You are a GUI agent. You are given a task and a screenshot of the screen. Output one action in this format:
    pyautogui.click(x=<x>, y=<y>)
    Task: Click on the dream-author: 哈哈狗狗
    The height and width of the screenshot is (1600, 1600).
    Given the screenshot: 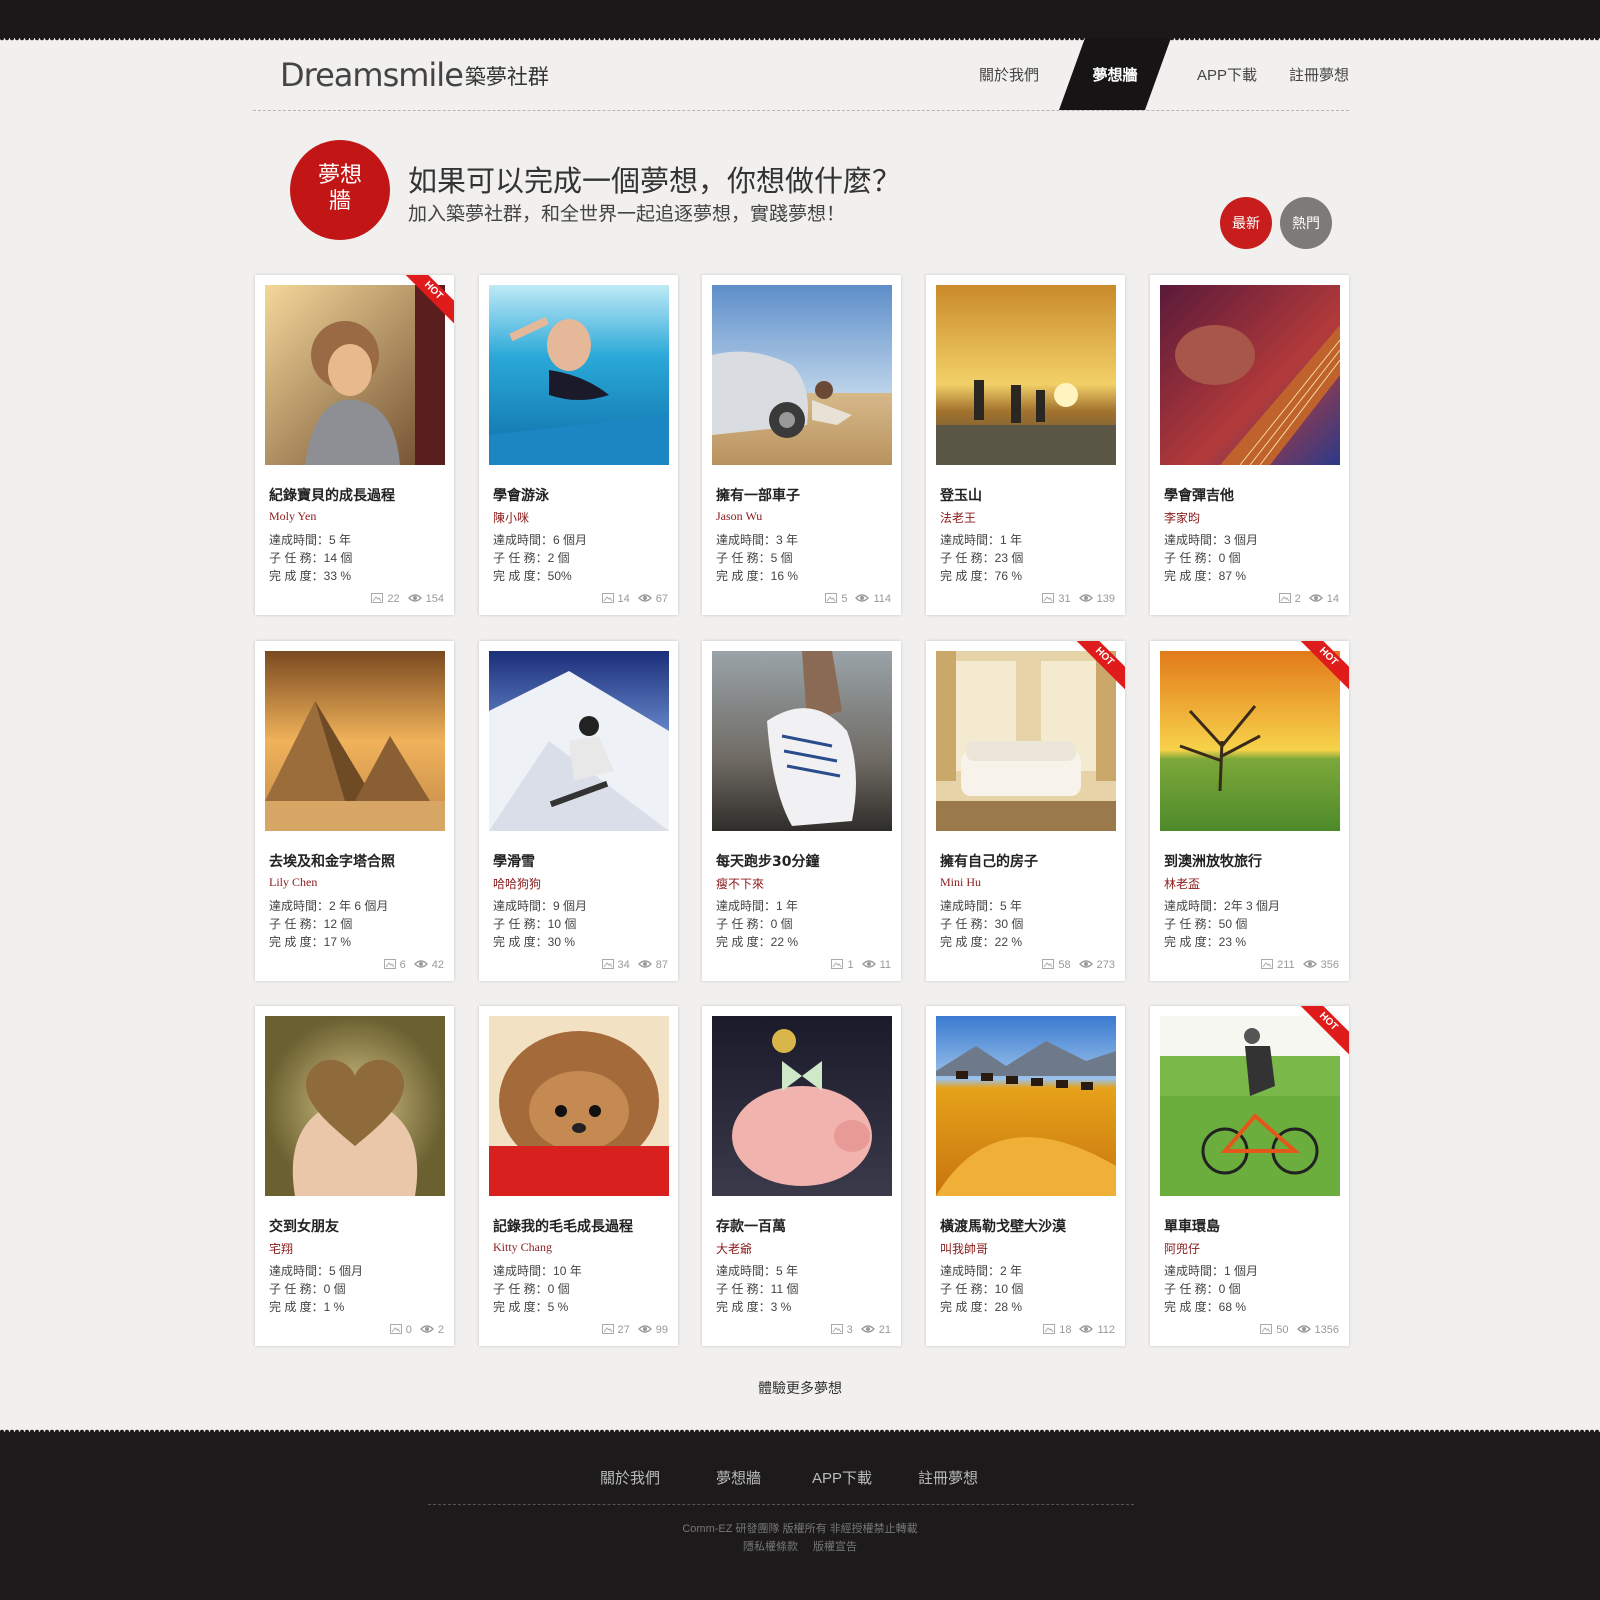 What is the action you would take?
    pyautogui.click(x=517, y=883)
    